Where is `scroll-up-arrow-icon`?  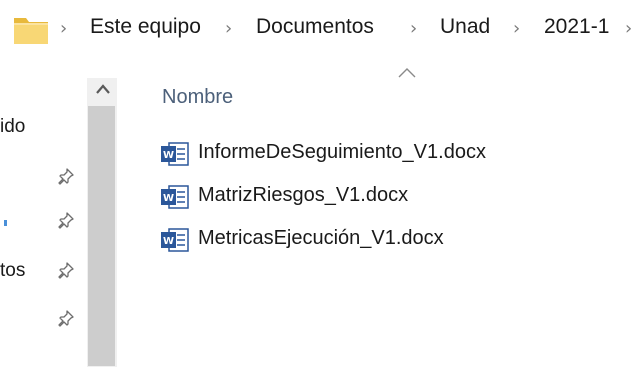
scroll-up-arrow-icon is located at coordinates (103, 89).